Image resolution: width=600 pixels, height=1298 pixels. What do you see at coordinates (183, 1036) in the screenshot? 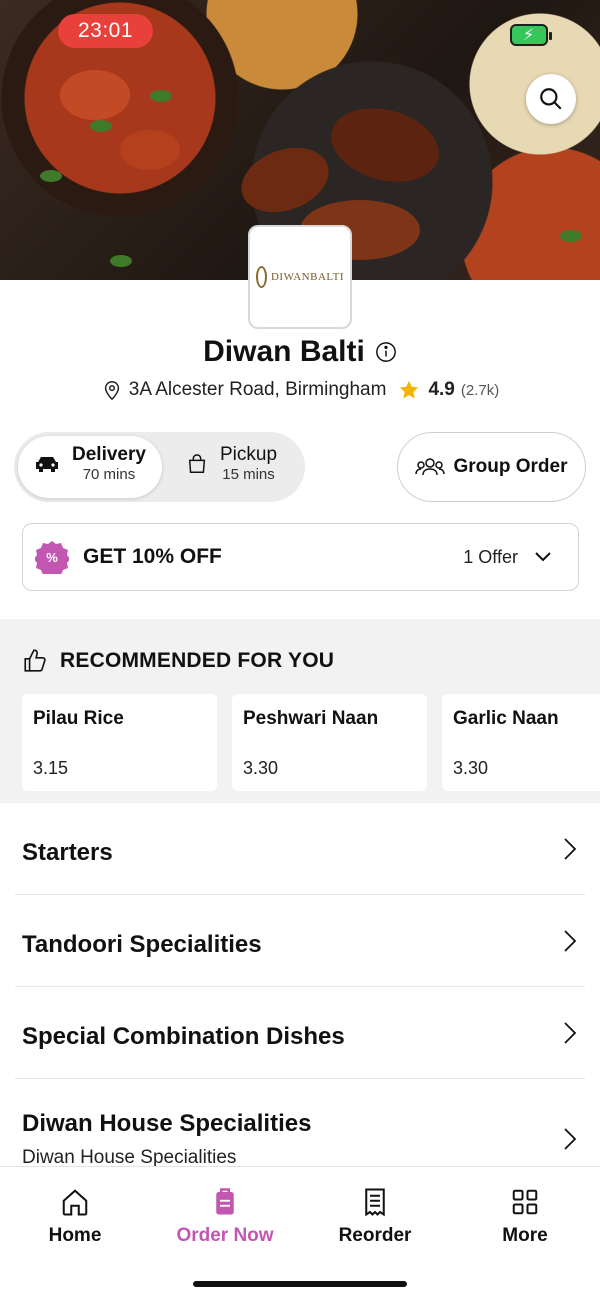
I see `category-title: Special Combination Dishes` at bounding box center [183, 1036].